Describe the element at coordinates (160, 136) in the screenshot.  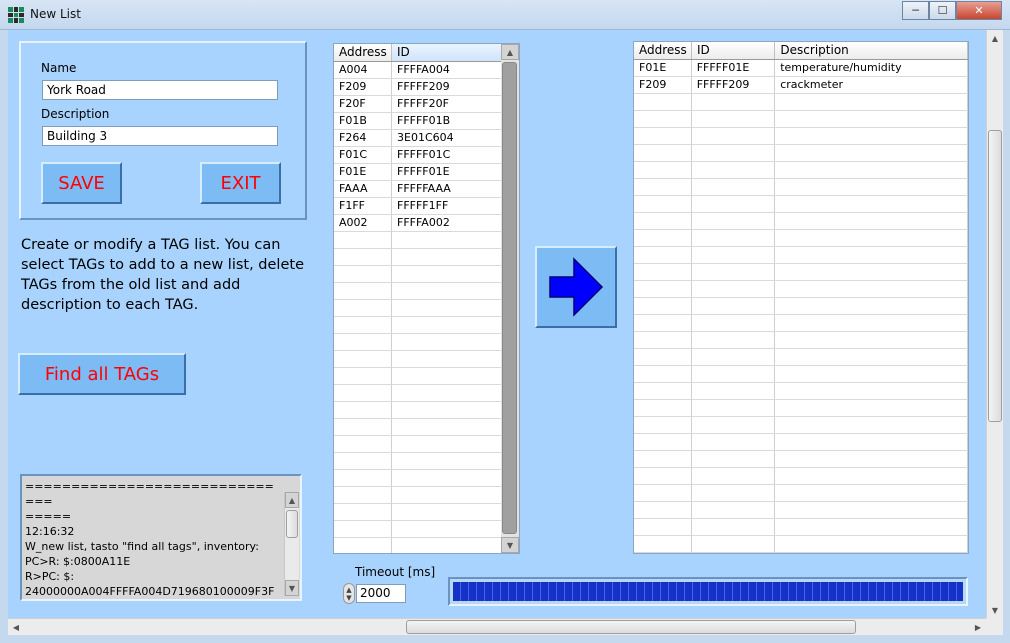
I see `description-field: Building 3` at that location.